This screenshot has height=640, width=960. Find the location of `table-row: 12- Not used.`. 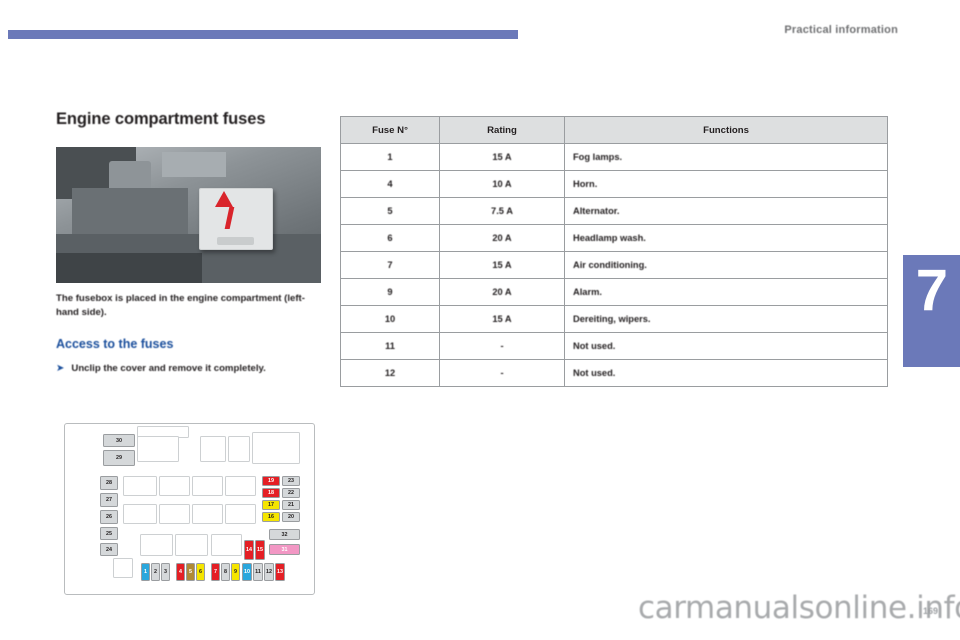

table-row: 12- Not used. is located at coordinates (614, 373).